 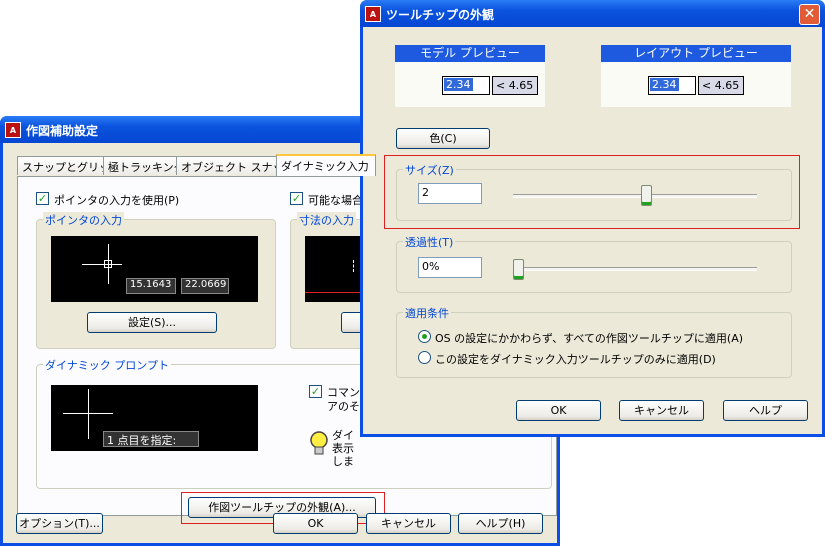 I want to click on crosshair-box, so click(x=108, y=264).